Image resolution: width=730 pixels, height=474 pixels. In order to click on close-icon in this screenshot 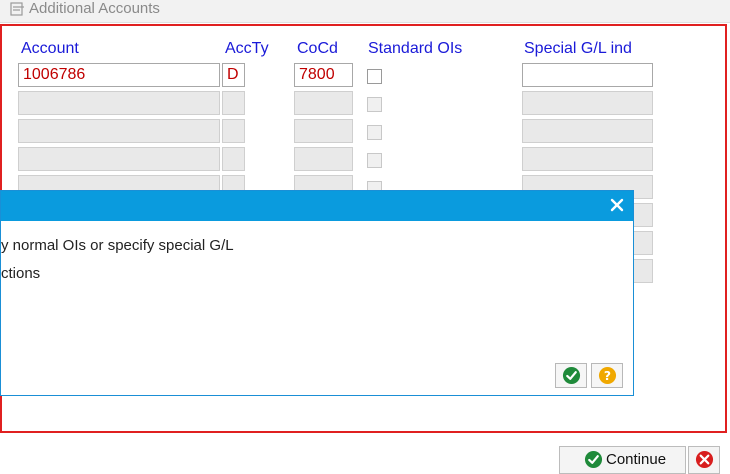, I will do `click(617, 205)`.